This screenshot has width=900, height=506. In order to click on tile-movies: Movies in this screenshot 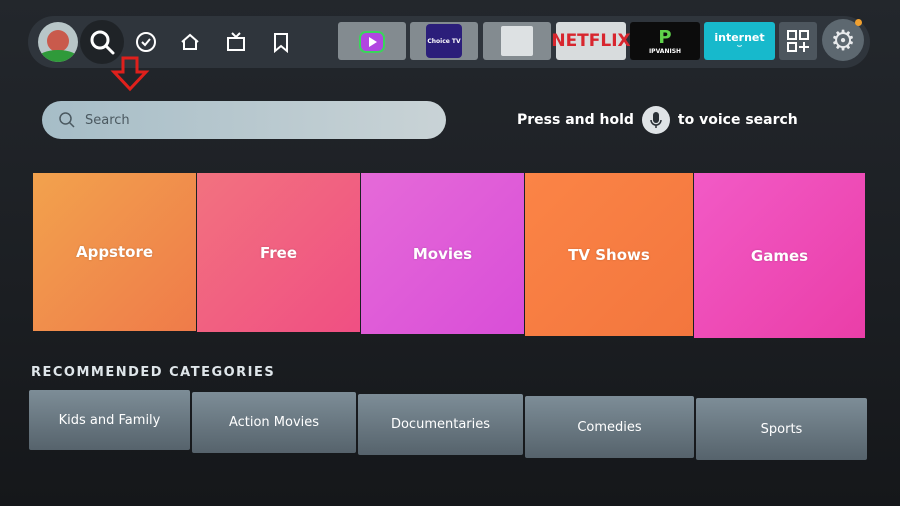, I will do `click(442, 253)`.